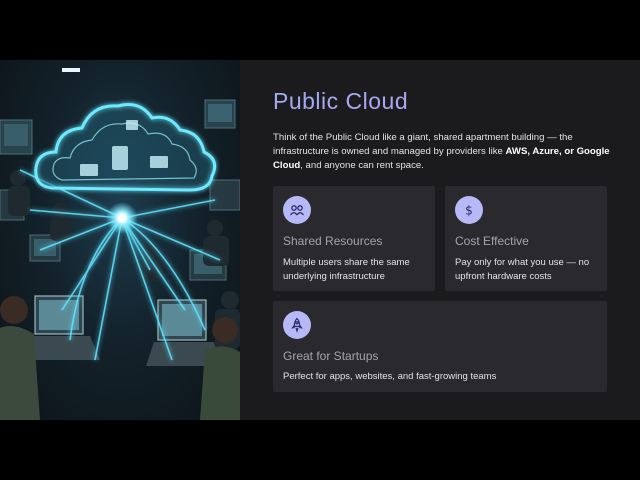 The image size is (640, 480). I want to click on dollar-icon: $, so click(469, 210).